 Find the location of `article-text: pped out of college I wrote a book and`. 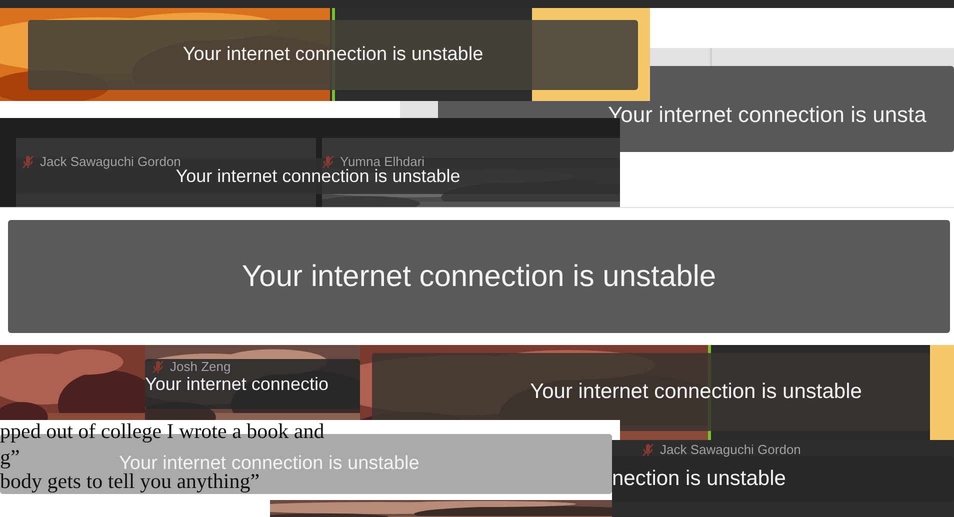

article-text: pped out of college I wrote a book and is located at coordinates (162, 432).